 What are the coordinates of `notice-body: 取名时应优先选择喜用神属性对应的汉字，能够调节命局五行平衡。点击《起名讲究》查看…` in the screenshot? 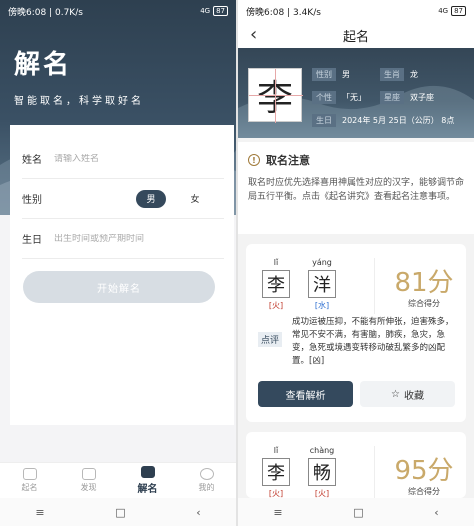 It's located at (356, 190).